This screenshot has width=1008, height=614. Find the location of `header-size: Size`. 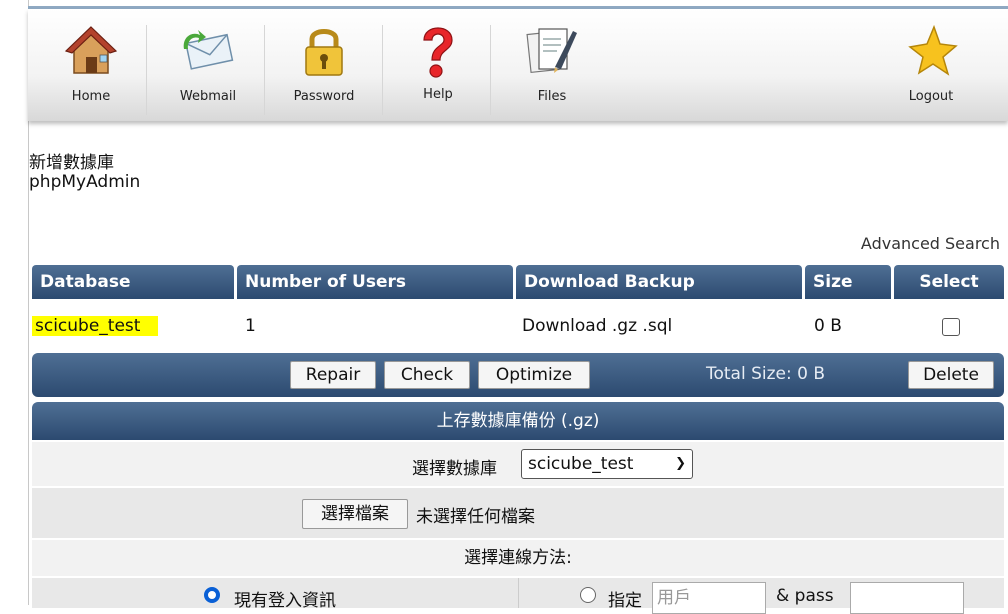

header-size: Size is located at coordinates (848, 282).